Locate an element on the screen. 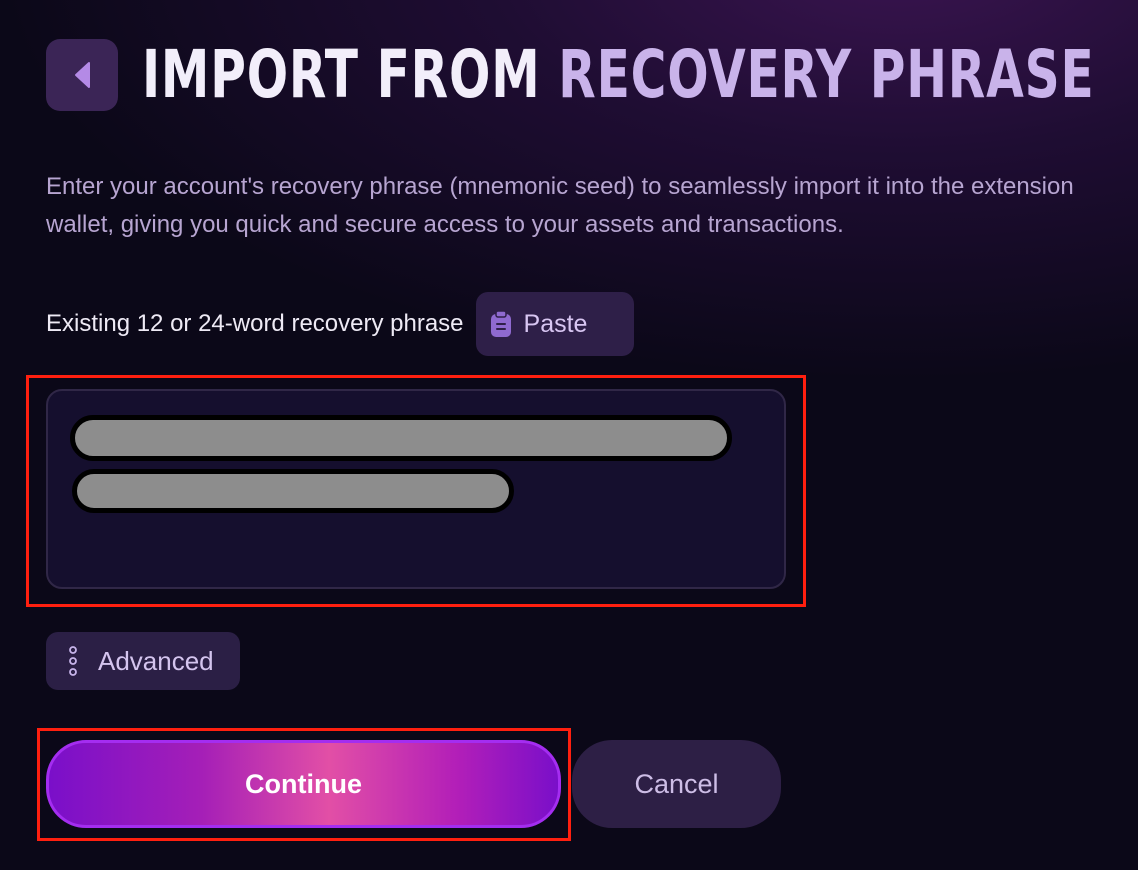 The height and width of the screenshot is (870, 1138). title-part-2: RECOVERY PHRASE is located at coordinates (826, 74).